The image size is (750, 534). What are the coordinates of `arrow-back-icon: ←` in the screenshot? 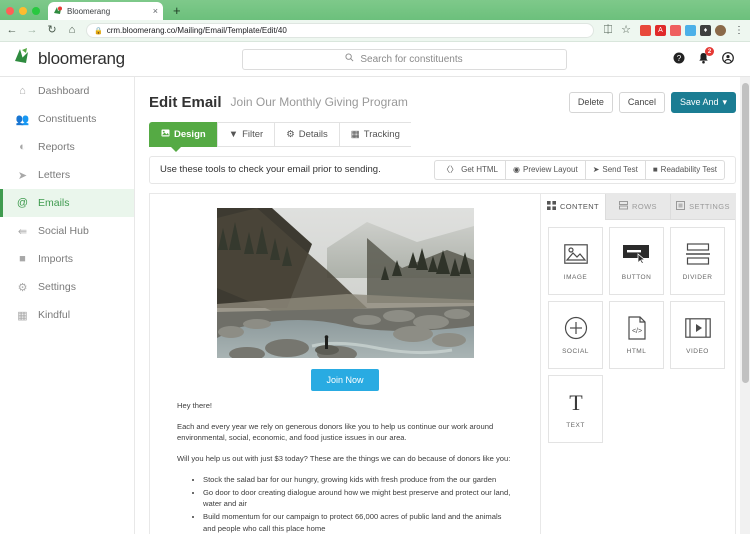 It's located at (12, 30).